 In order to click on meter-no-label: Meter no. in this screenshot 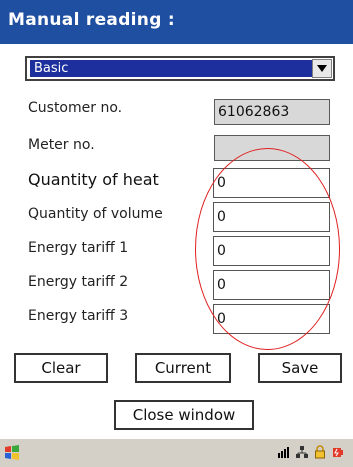, I will do `click(61, 145)`.